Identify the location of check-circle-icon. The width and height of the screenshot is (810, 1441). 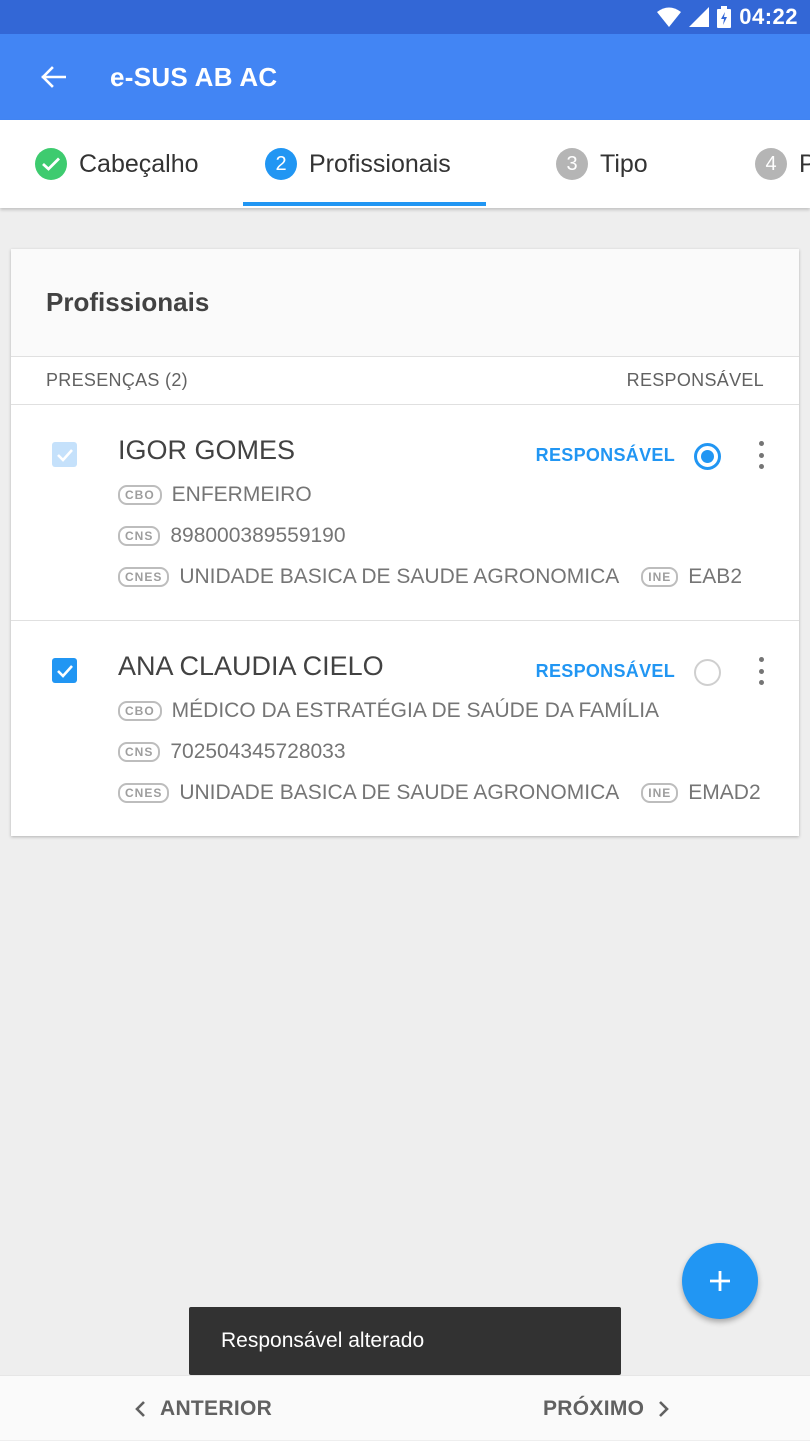
(51, 164).